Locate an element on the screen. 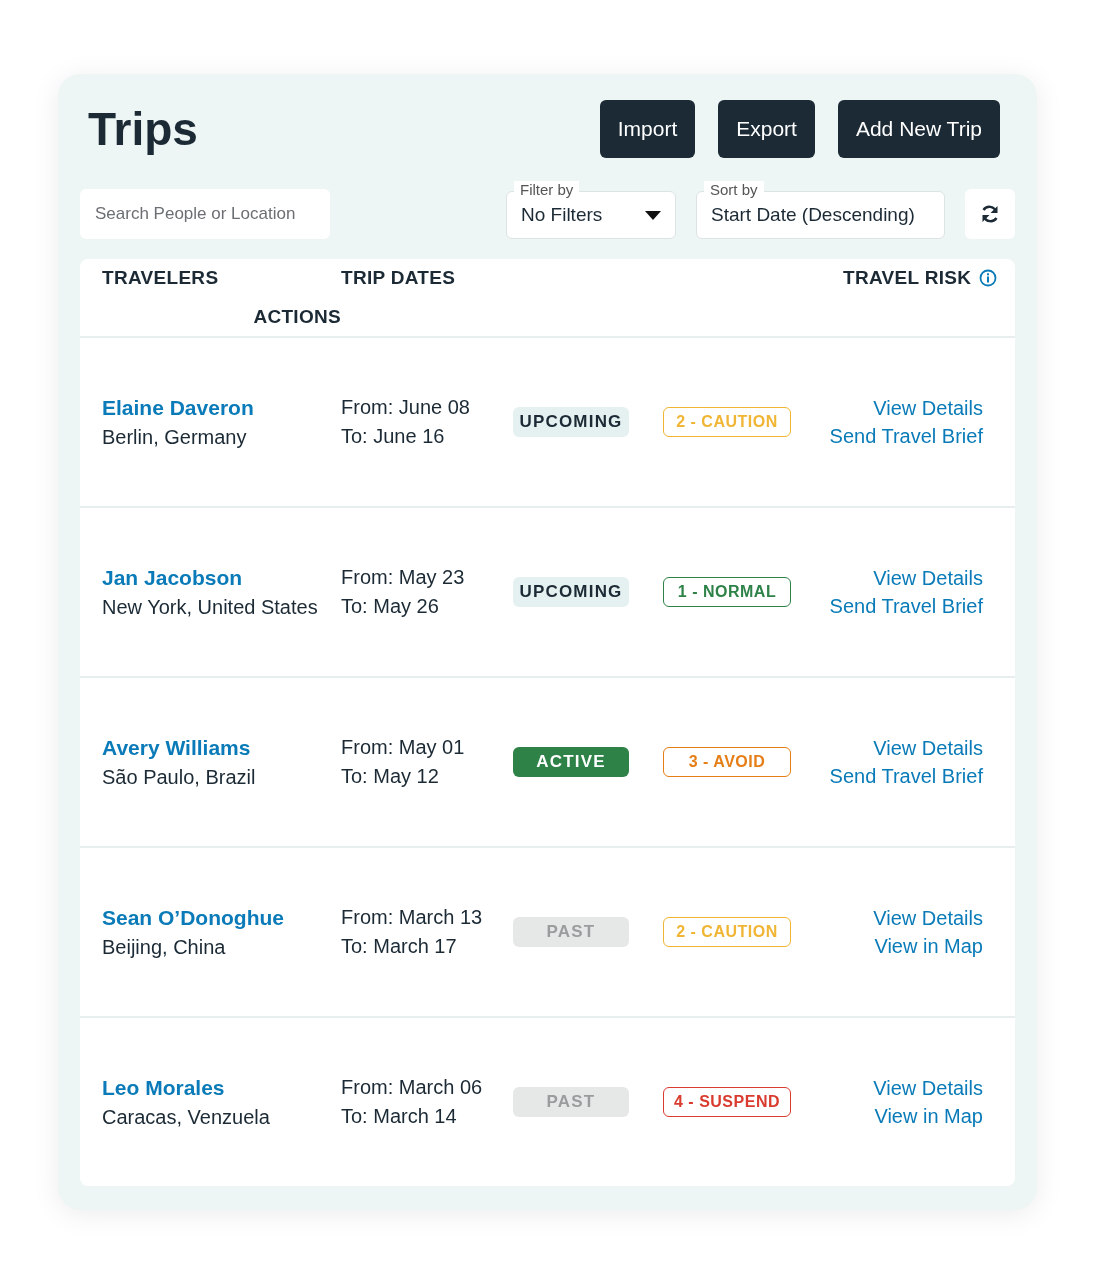  trip-start-date: From: June 08 is located at coordinates (406, 407).